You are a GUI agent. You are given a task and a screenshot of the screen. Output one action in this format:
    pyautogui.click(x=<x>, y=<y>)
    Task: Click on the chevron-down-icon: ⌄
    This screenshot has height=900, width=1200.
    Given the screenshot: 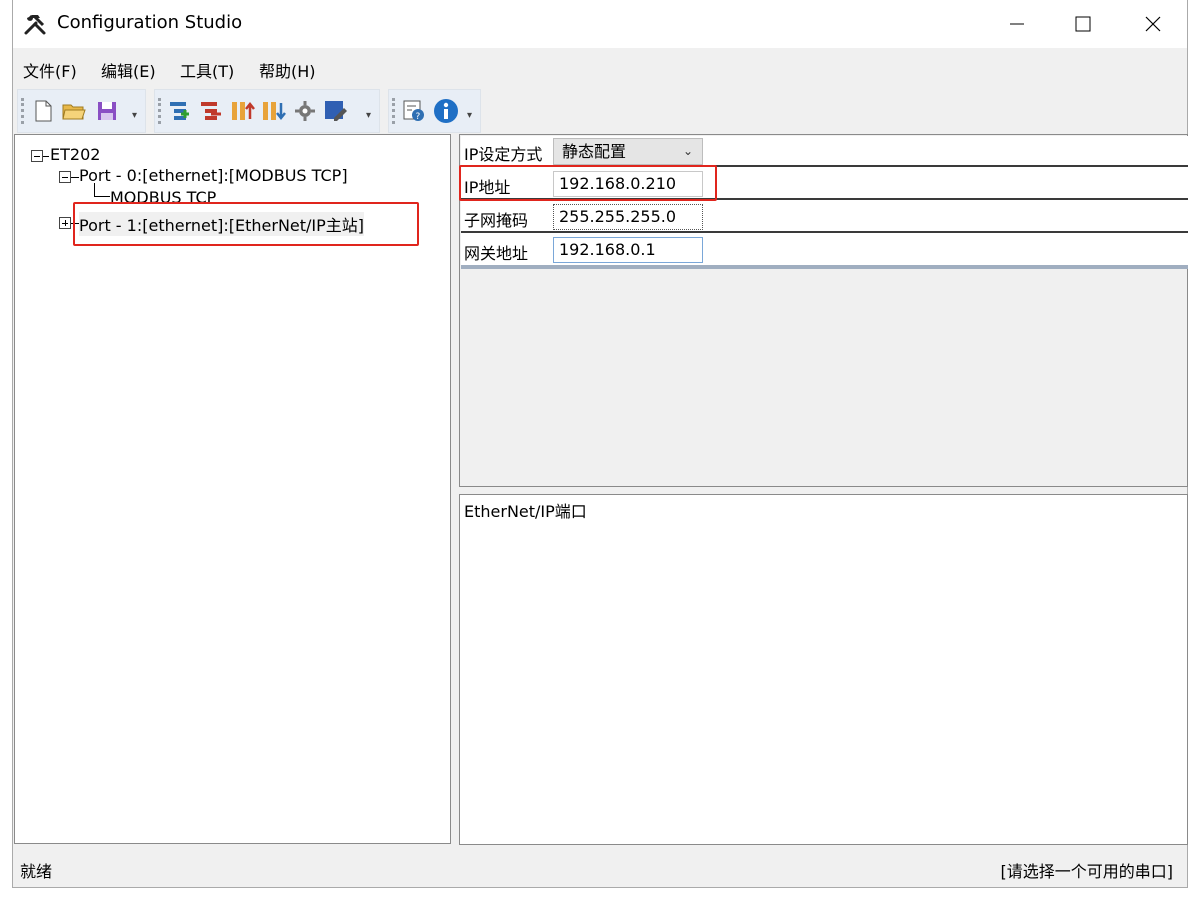 What is the action you would take?
    pyautogui.click(x=687, y=151)
    